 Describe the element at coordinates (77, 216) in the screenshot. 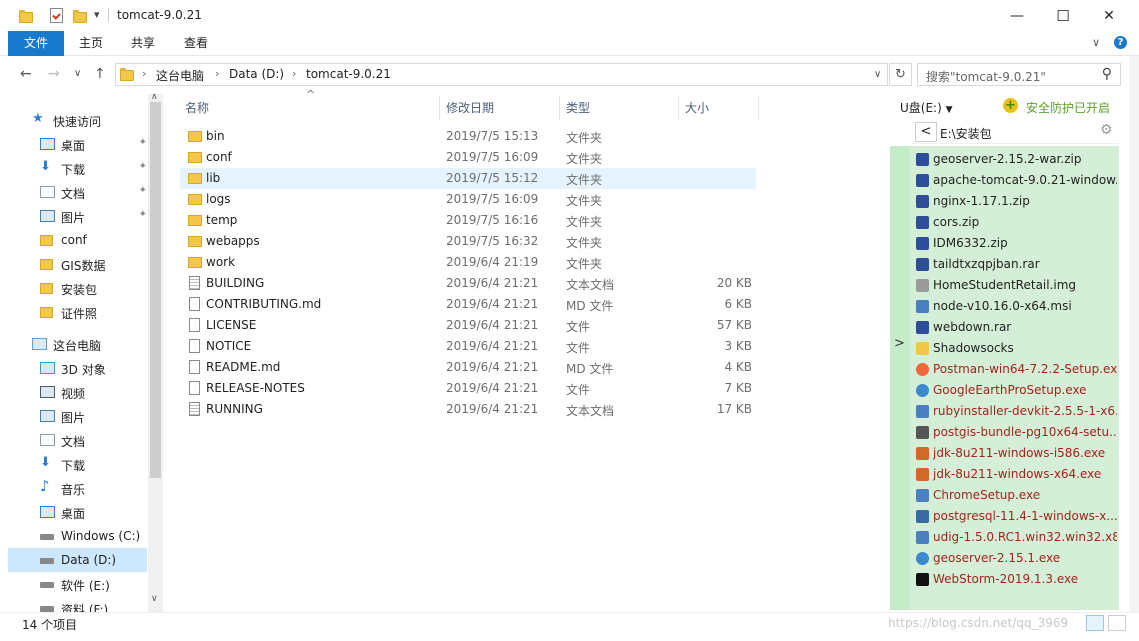

I see `sidebar-item: 图片 ✦` at that location.